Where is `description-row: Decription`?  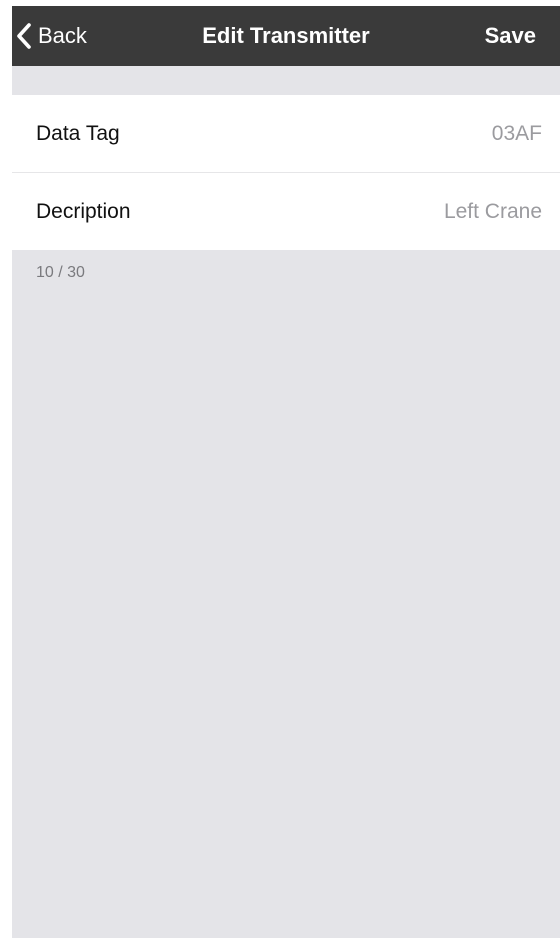 description-row: Decription is located at coordinates (286, 211).